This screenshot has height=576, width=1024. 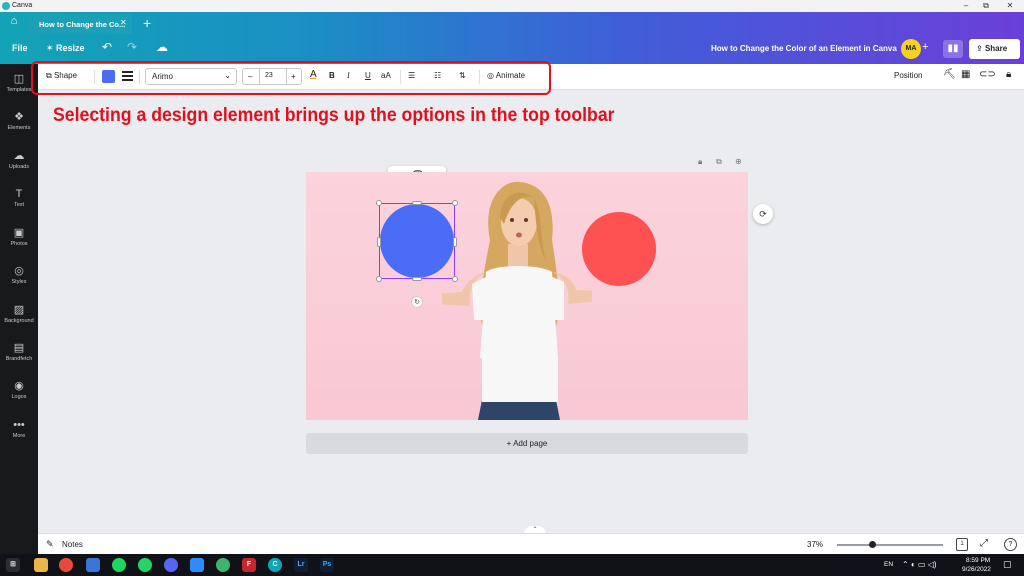 What do you see at coordinates (1010, 544) in the screenshot?
I see `help-button: ?` at bounding box center [1010, 544].